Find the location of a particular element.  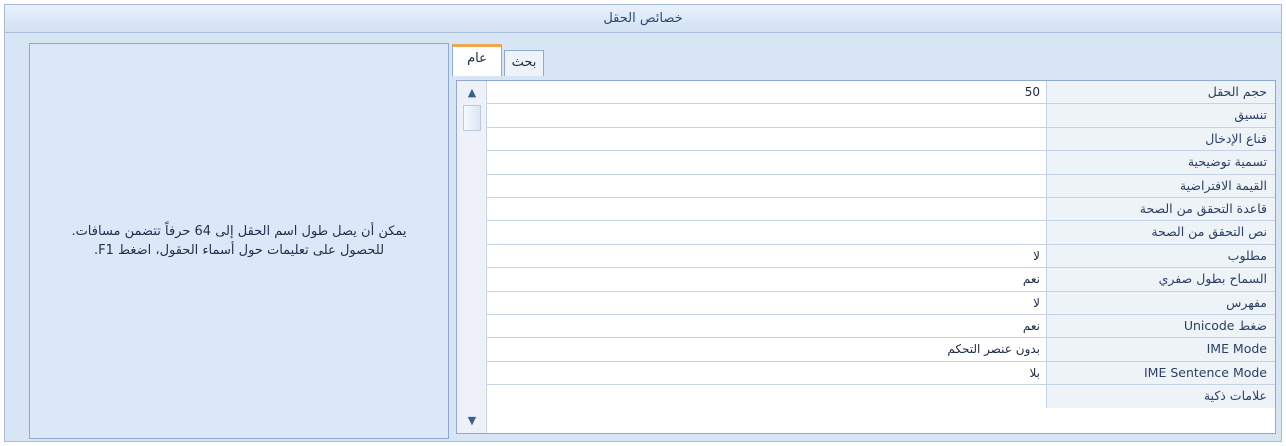

property-row: علامات ذكية is located at coordinates (881, 397).